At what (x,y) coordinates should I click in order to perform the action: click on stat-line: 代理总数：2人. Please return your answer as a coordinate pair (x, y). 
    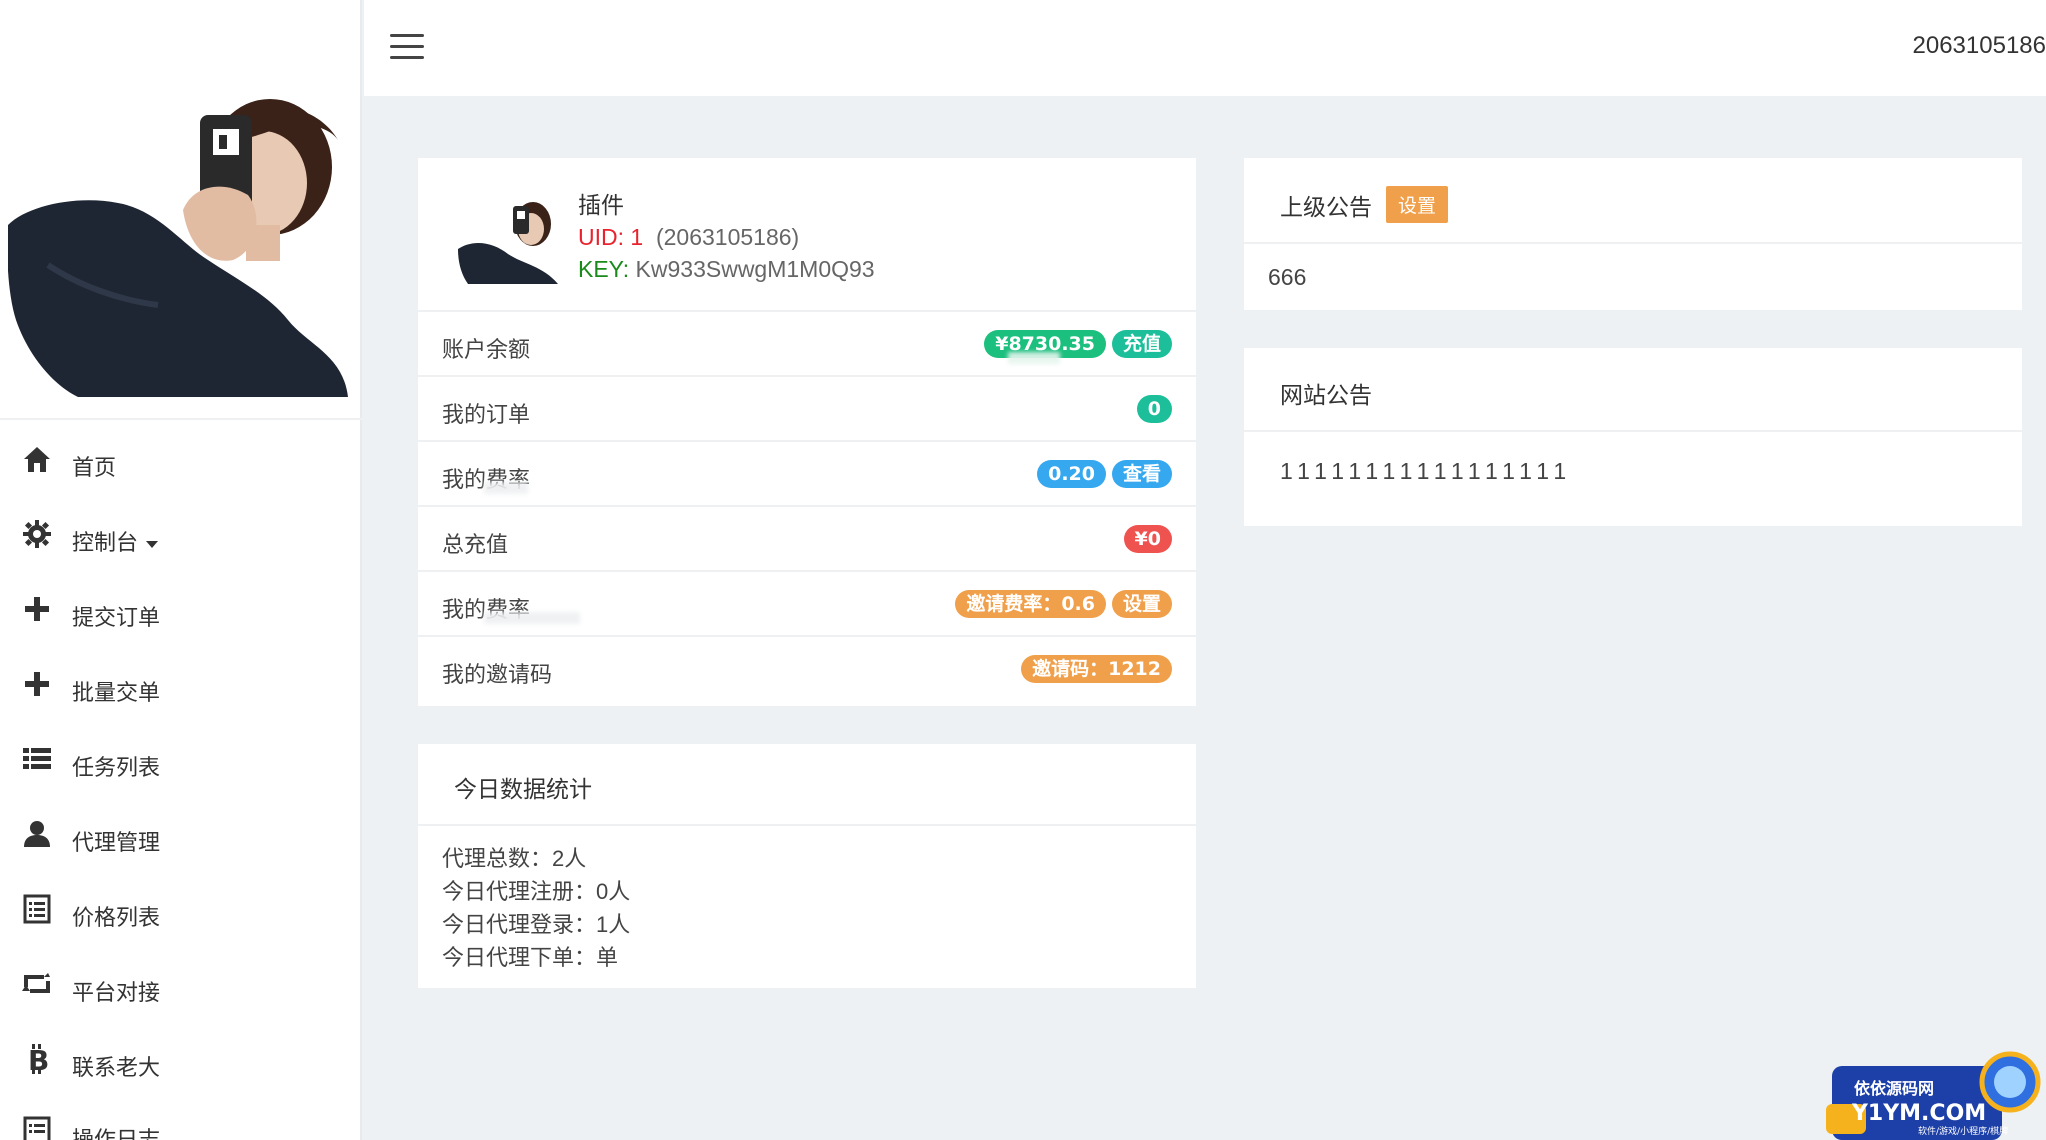
    Looking at the image, I should click on (514, 858).